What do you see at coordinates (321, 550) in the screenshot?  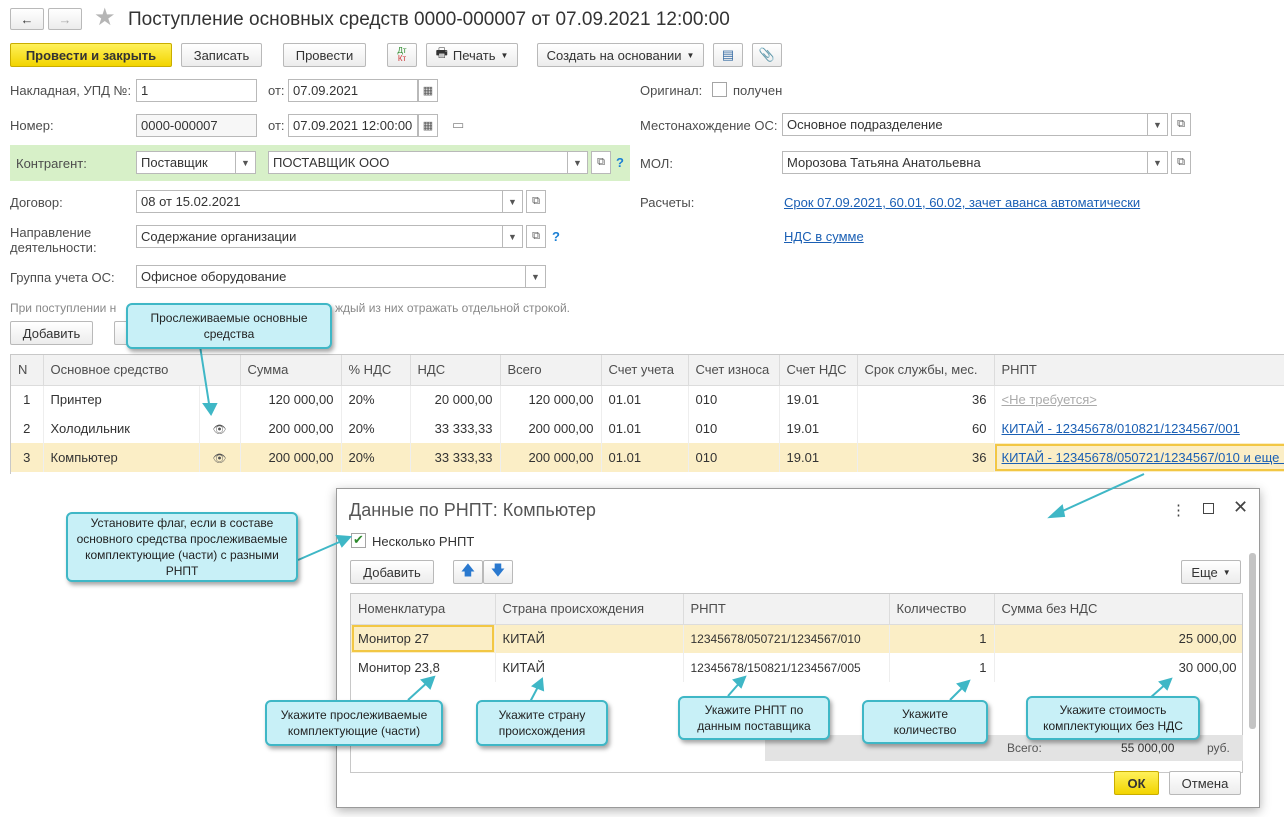 I see `arrow-flag` at bounding box center [321, 550].